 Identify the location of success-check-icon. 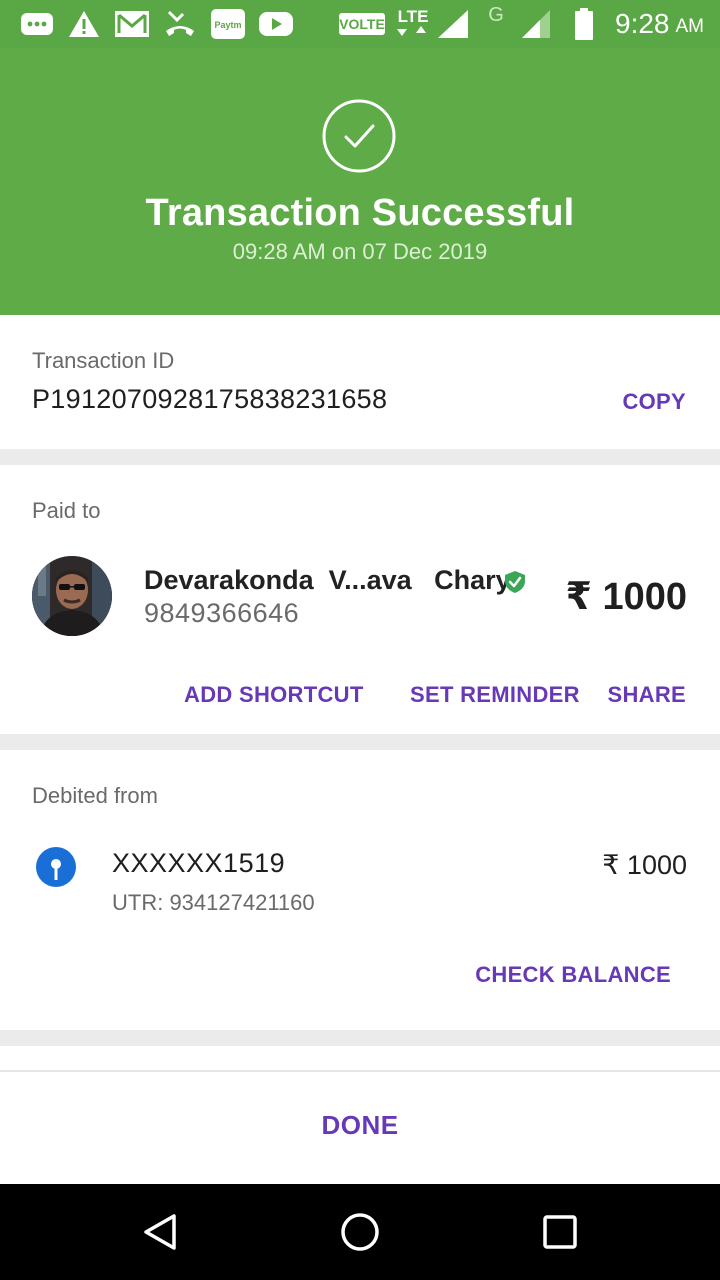
(359, 136).